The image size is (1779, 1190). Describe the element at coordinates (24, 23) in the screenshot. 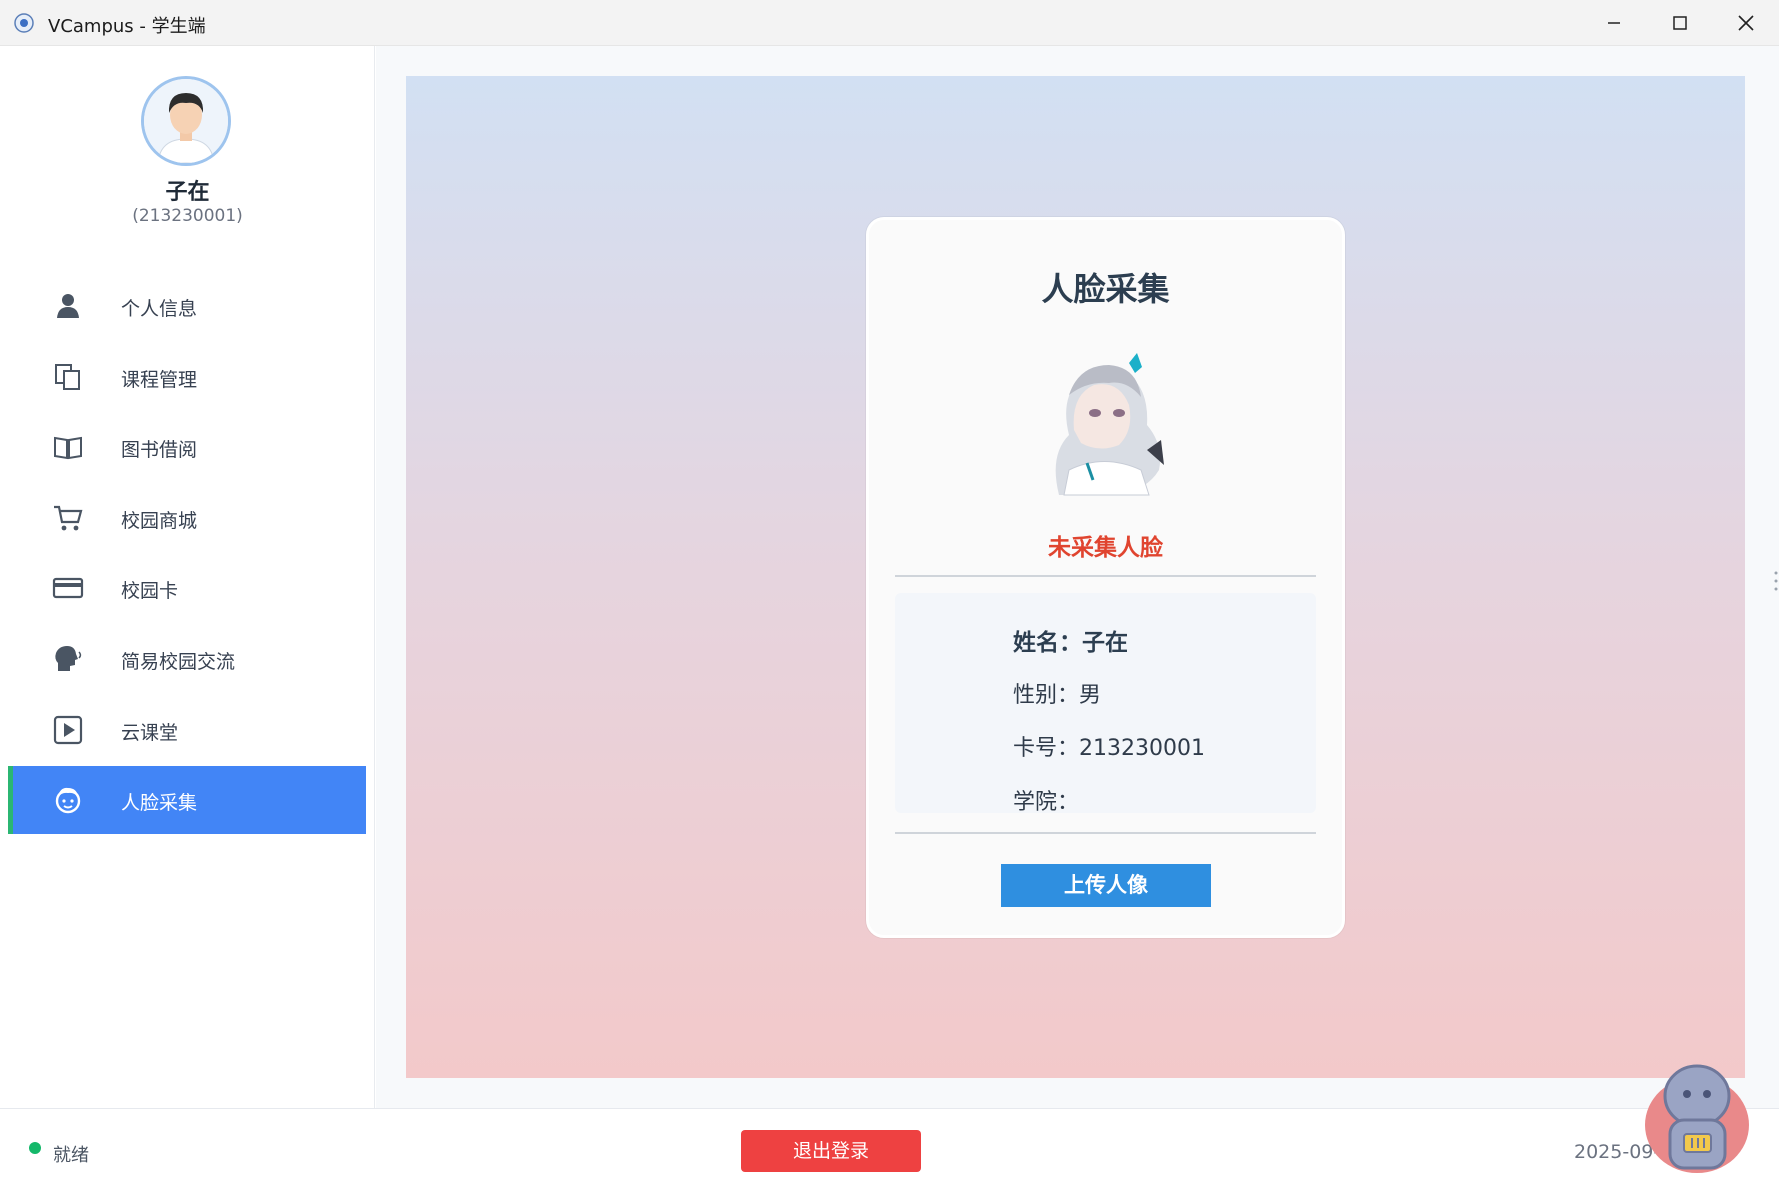

I see `app-icon` at that location.